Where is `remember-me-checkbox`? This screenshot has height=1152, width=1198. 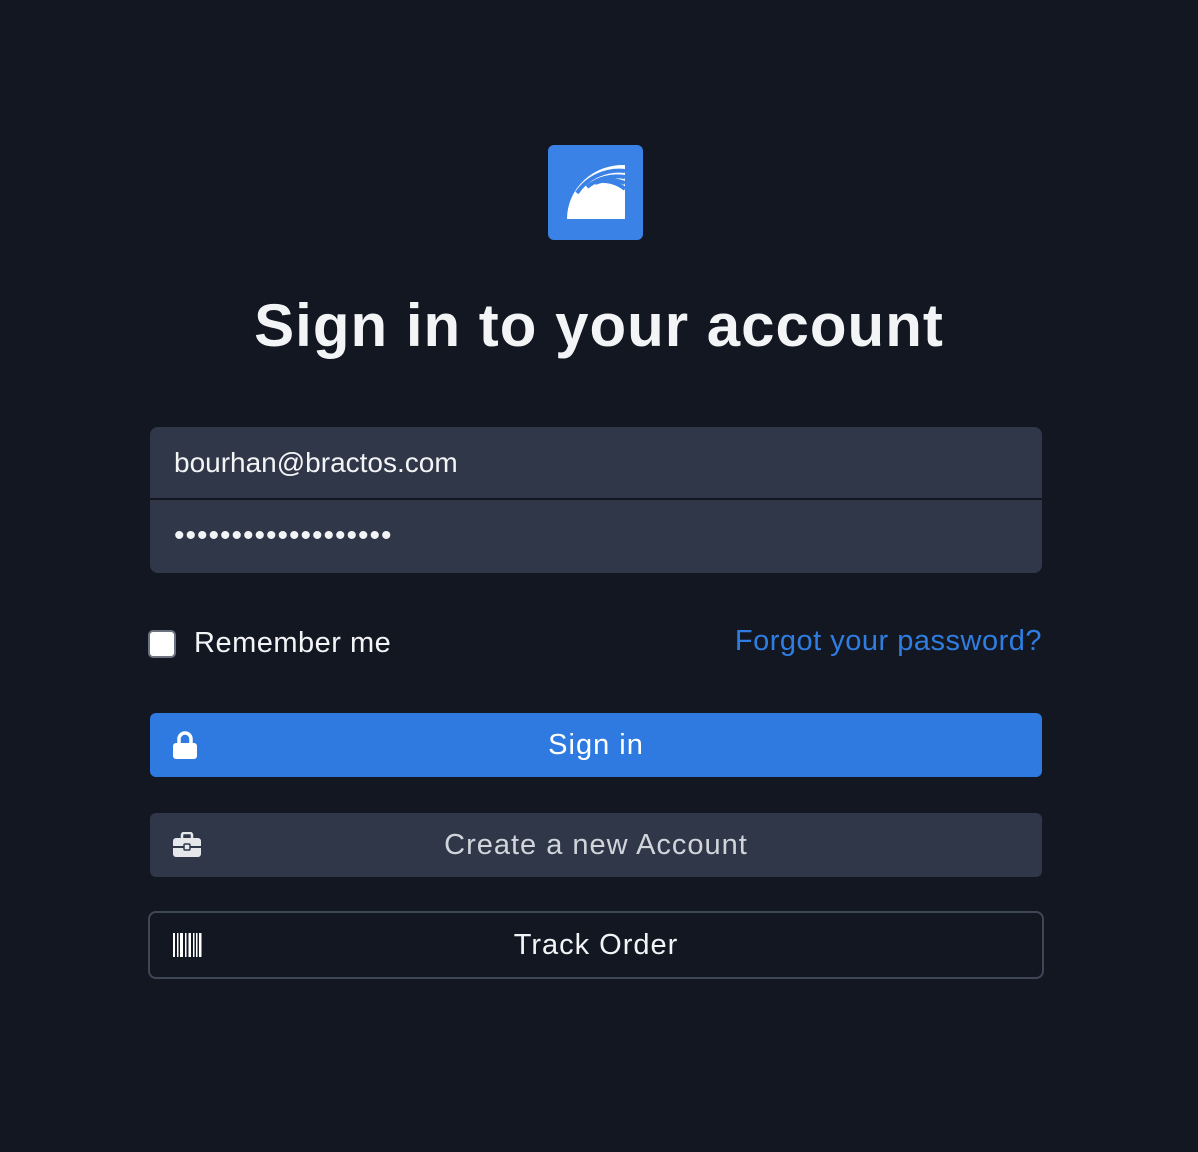
remember-me-checkbox is located at coordinates (162, 643).